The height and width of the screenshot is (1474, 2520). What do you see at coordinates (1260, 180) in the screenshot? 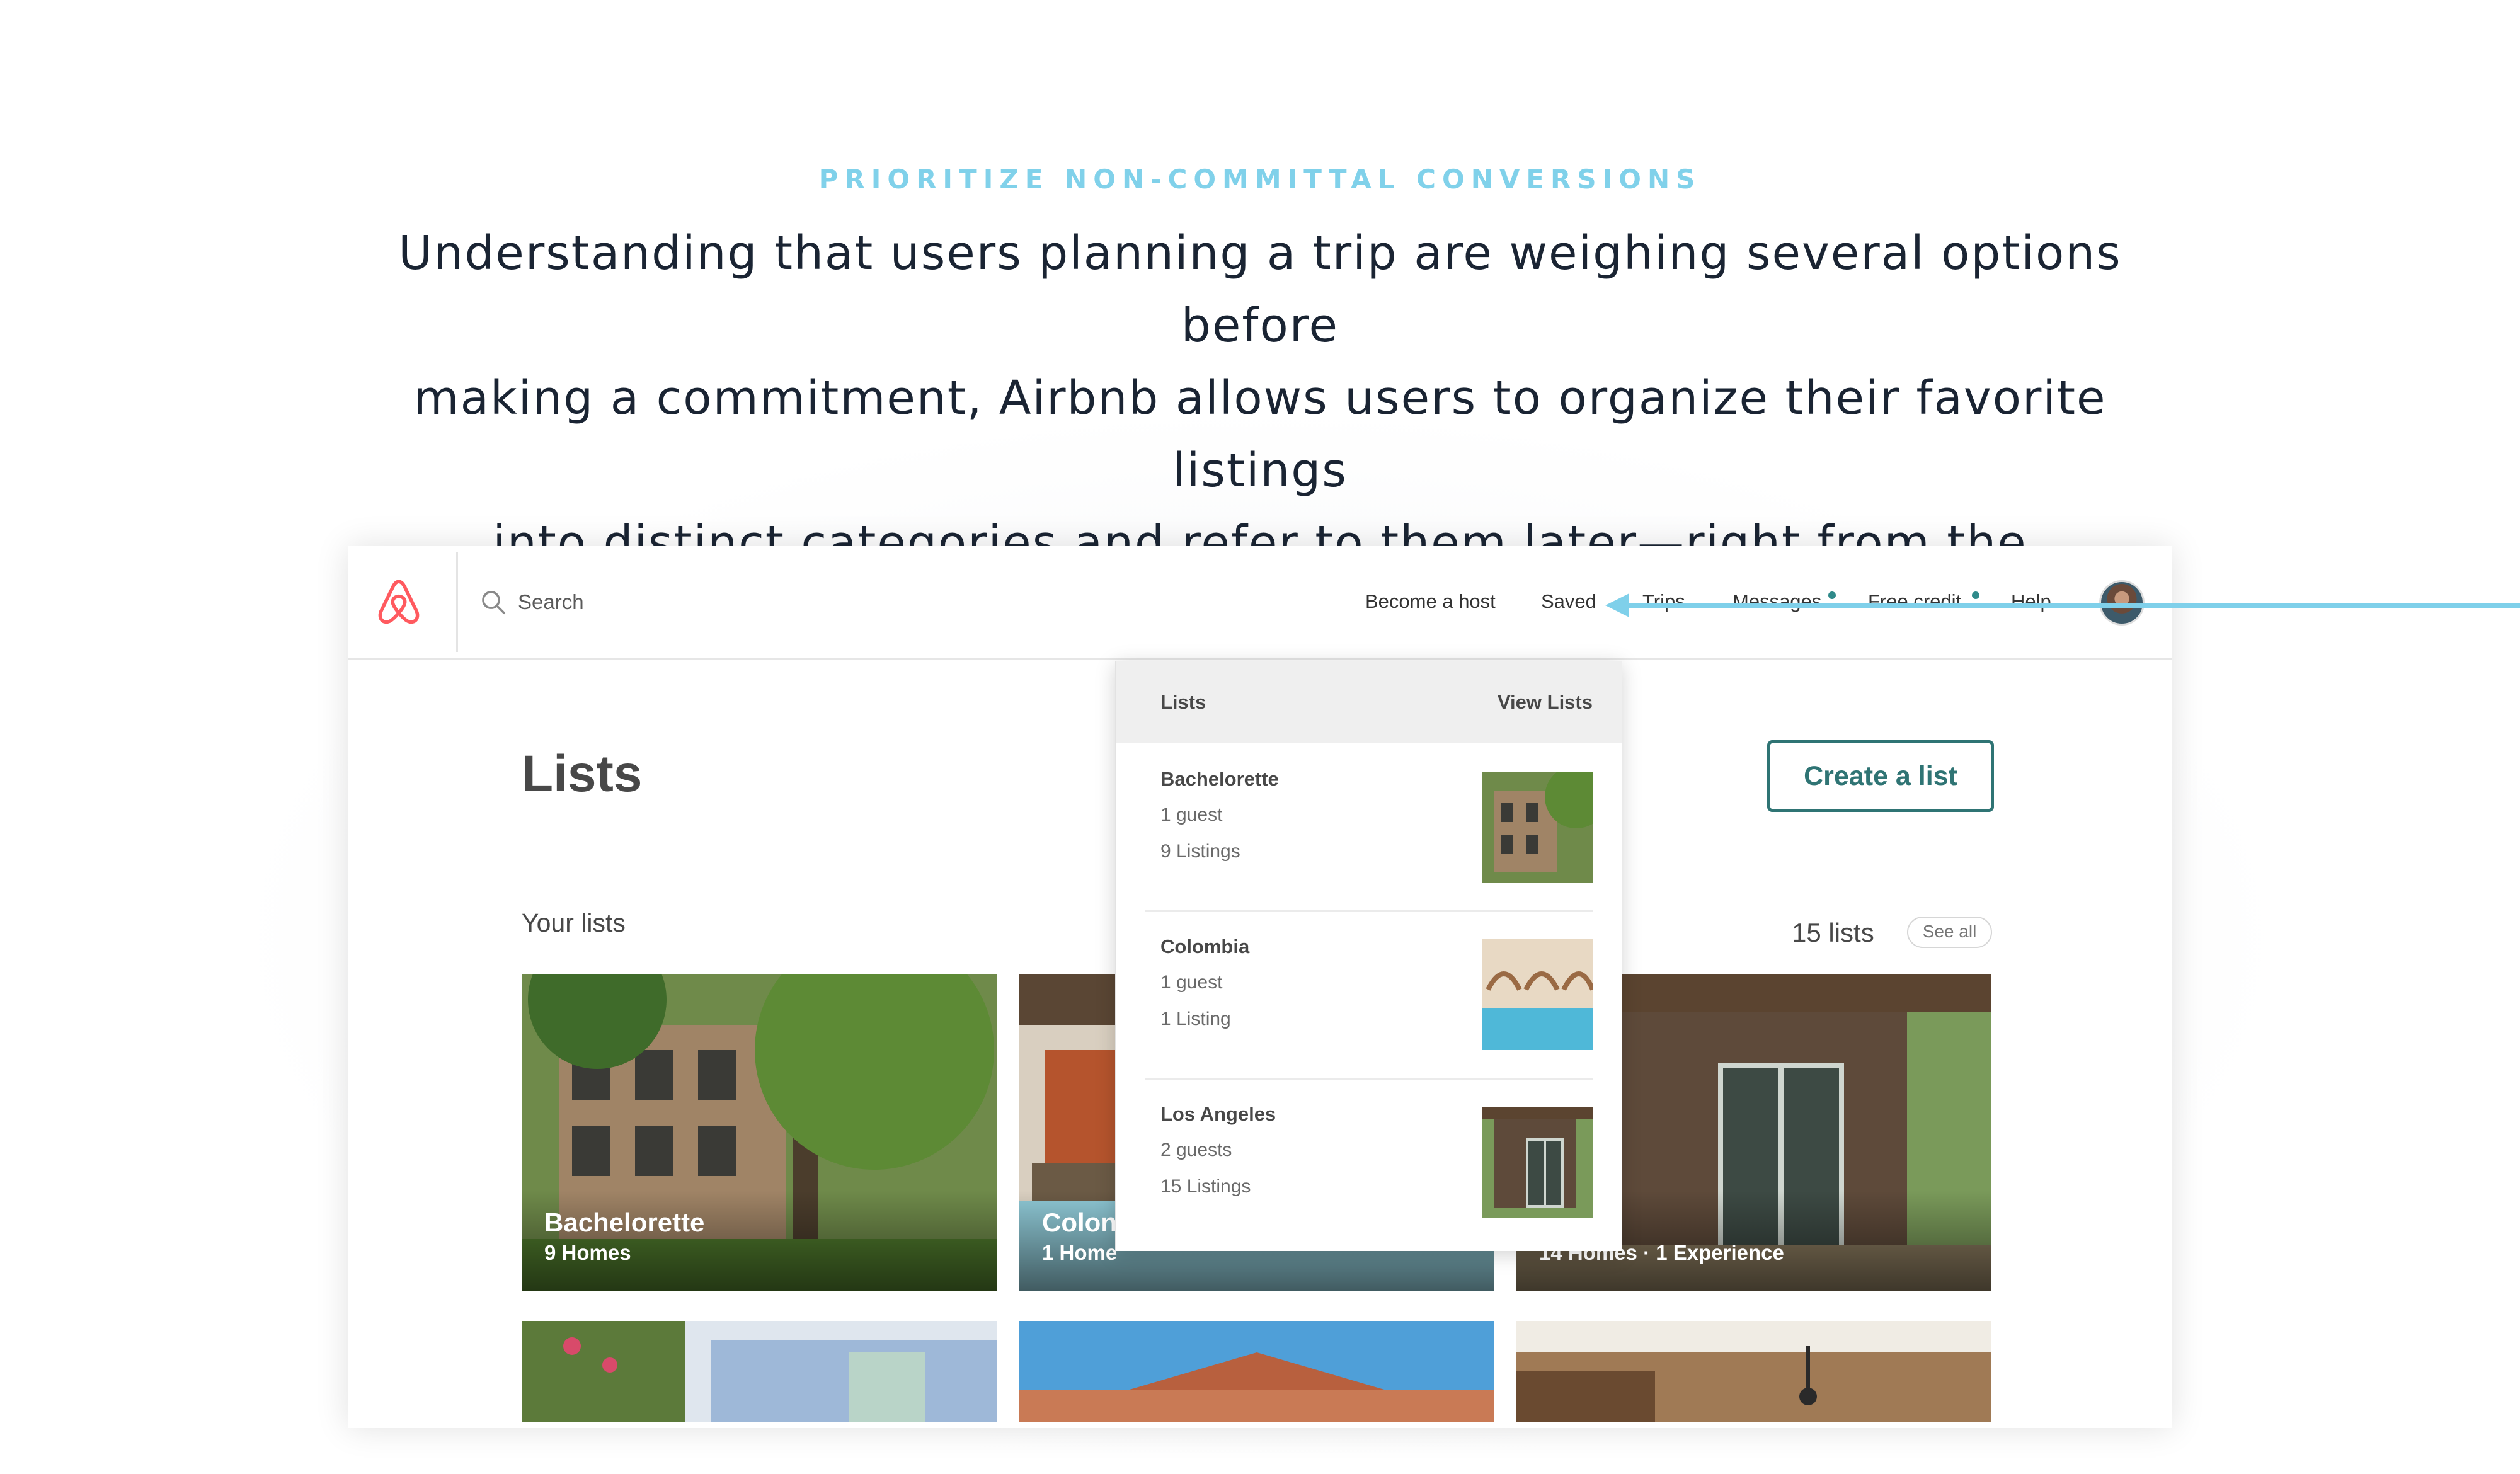
I see `section-eyebrow: PRIORITIZE NON-COMMITTAL CONVERSIONS` at bounding box center [1260, 180].